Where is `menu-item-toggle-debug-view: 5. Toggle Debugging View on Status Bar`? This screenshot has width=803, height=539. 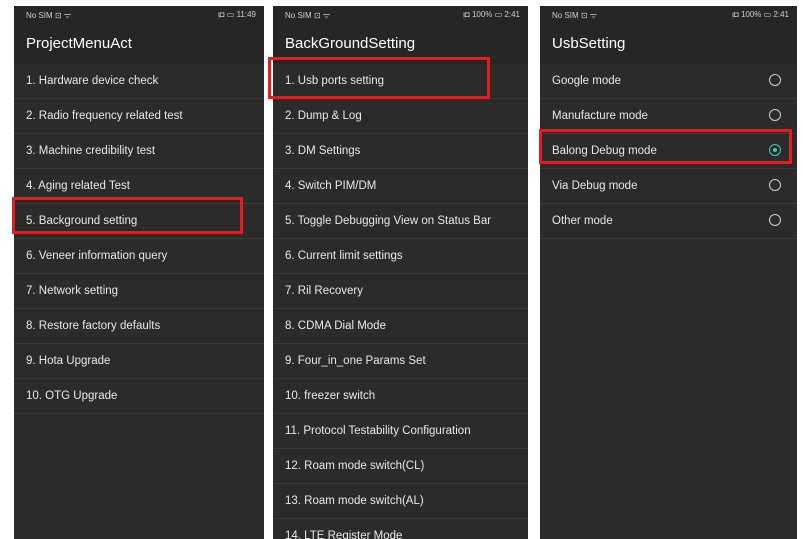 menu-item-toggle-debug-view: 5. Toggle Debugging View on Status Bar is located at coordinates (400, 221).